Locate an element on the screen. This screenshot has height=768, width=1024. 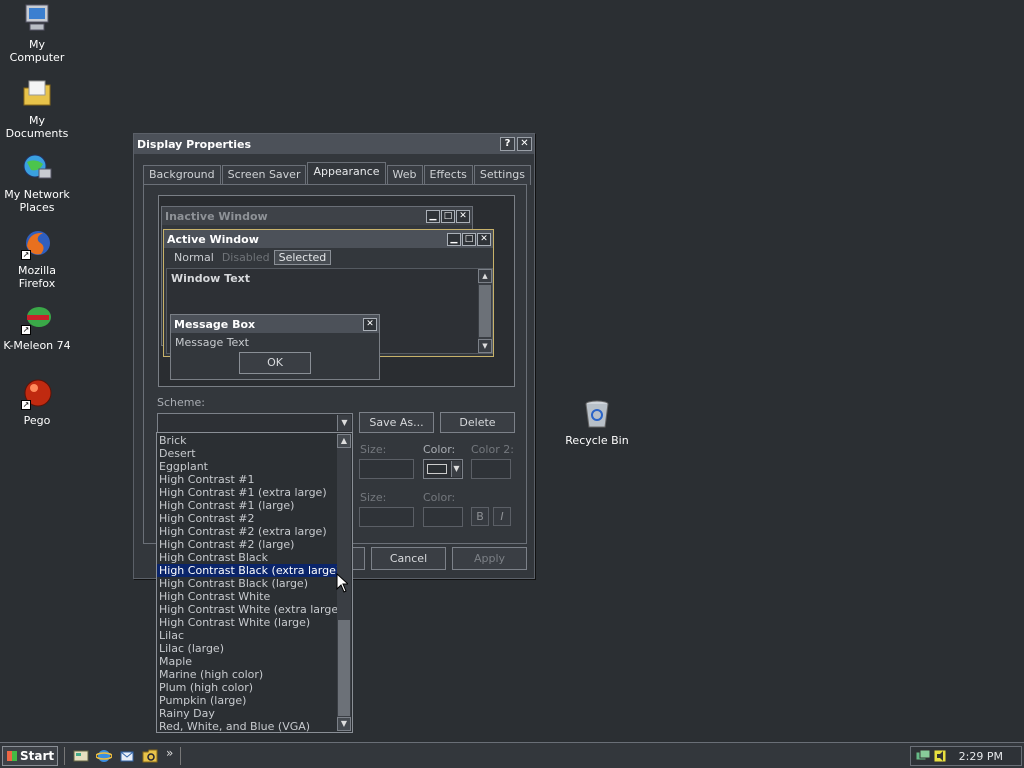
show-desktop-icon is located at coordinates (81, 756).